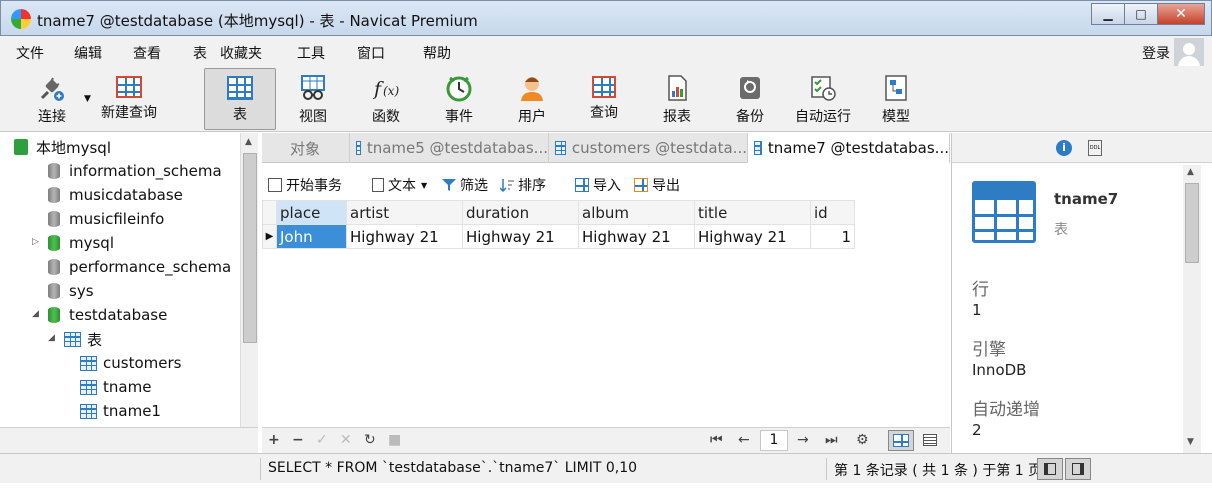 This screenshot has height=489, width=1212. I want to click on tree-item-information-schema: information_schema, so click(135, 171).